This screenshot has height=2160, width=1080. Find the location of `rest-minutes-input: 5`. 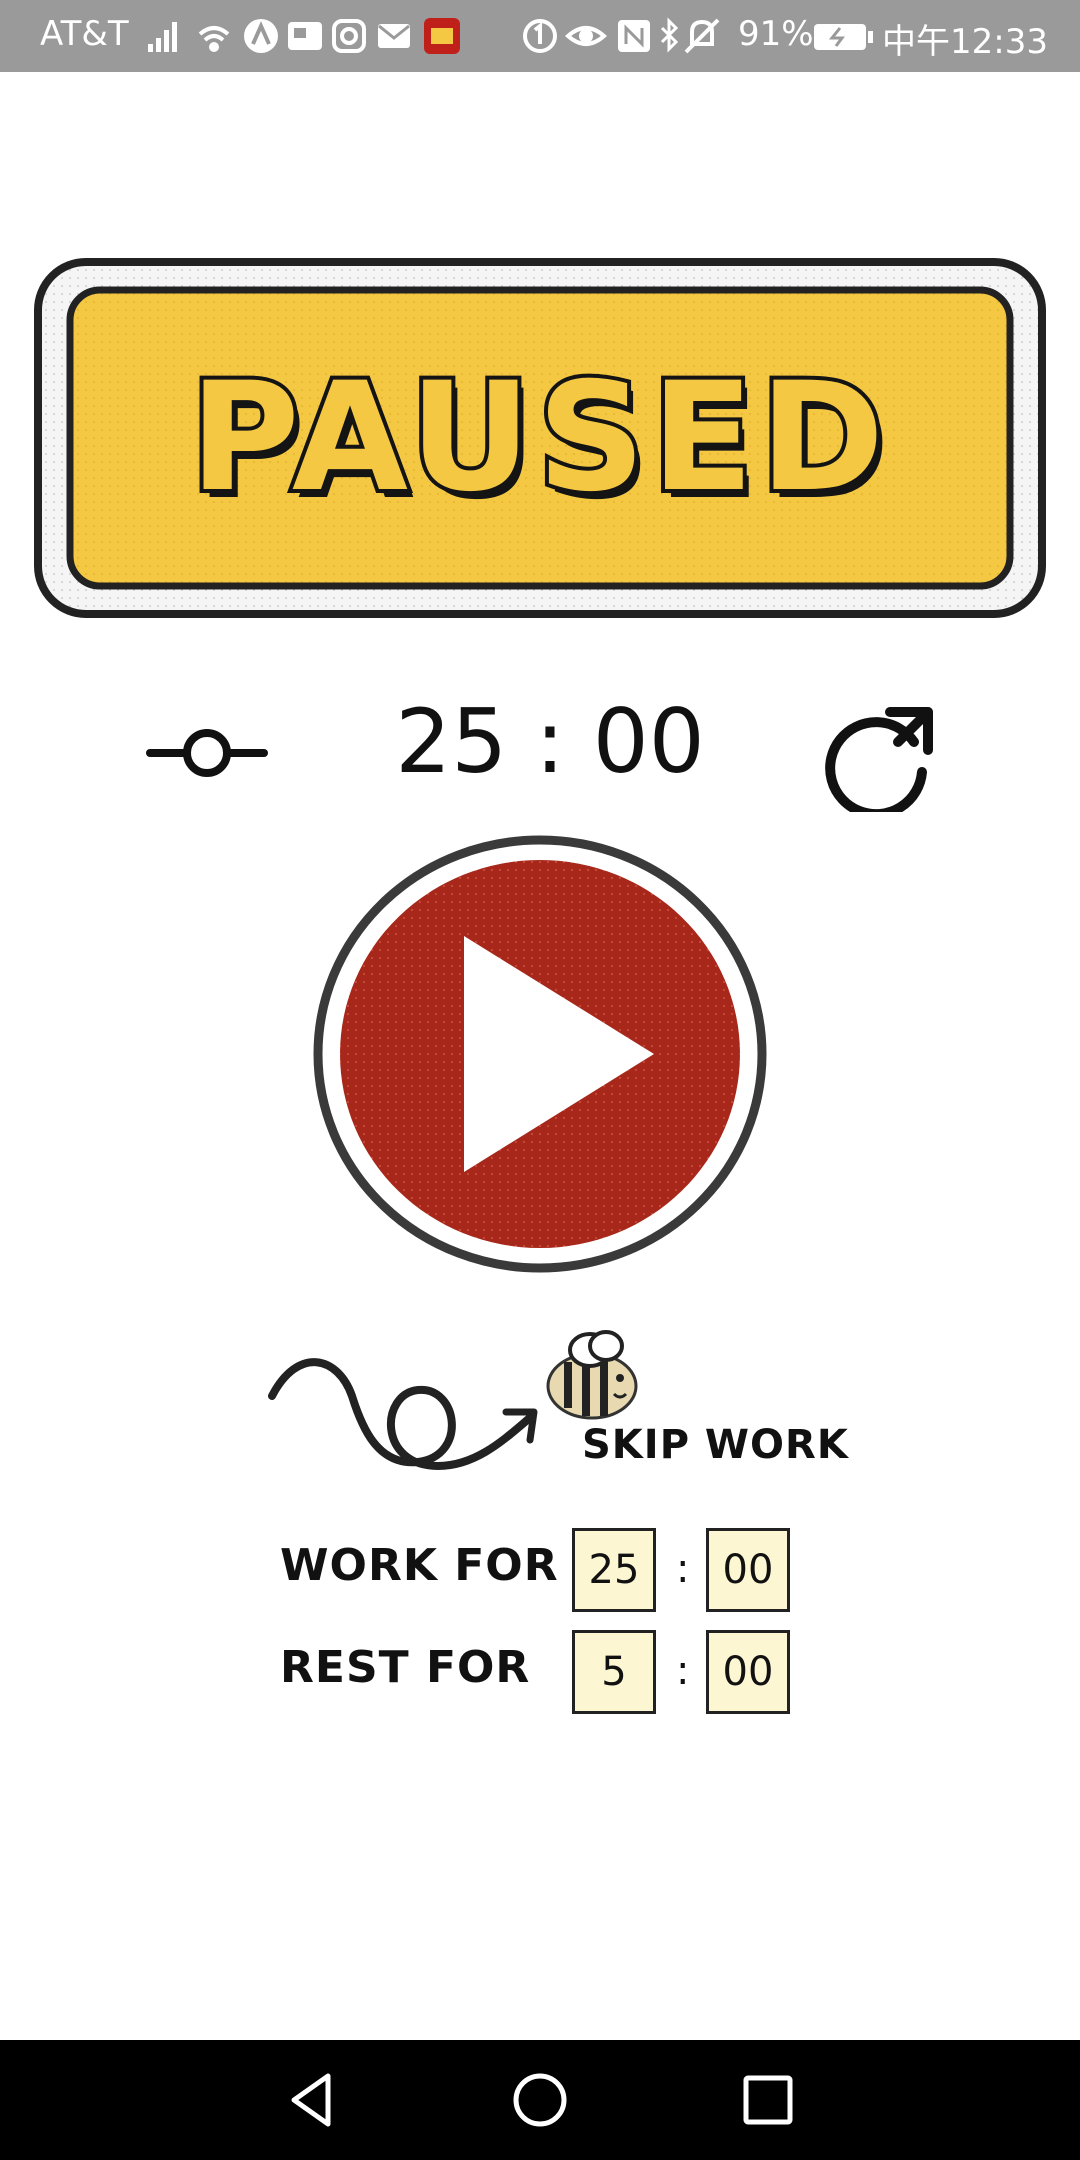

rest-minutes-input: 5 is located at coordinates (614, 1672).